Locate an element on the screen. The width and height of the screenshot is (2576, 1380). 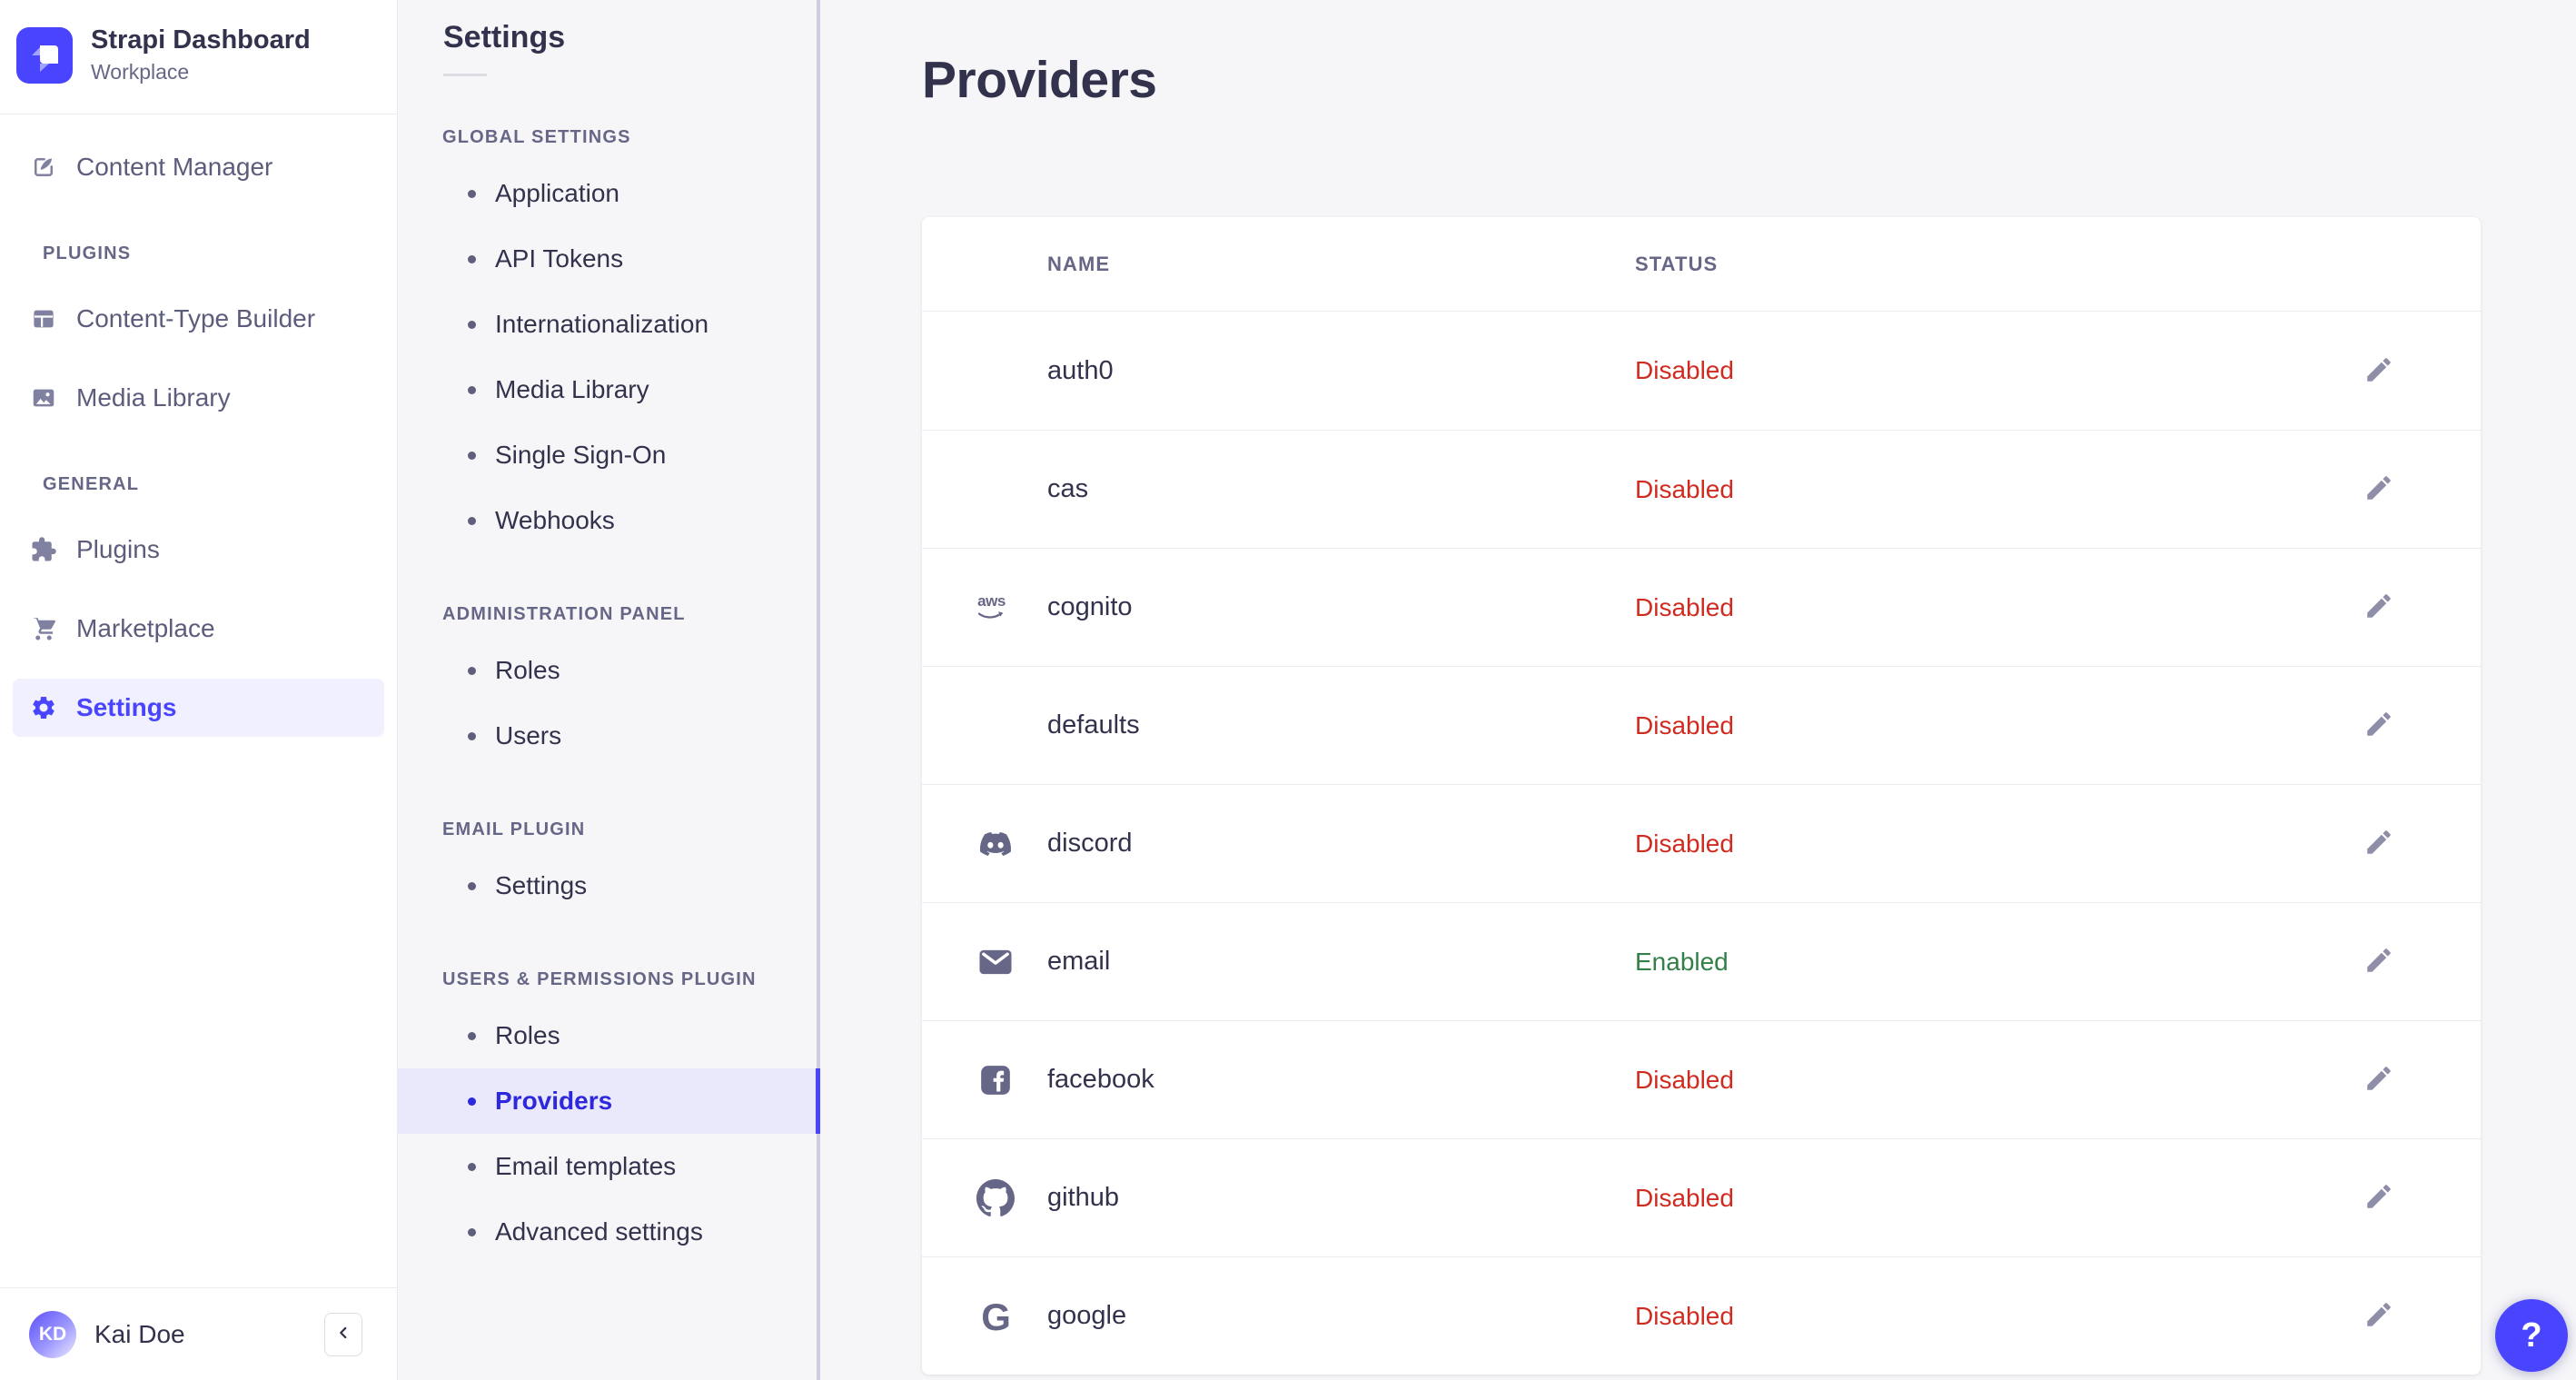
table-row: github Disabled is located at coordinates (1701, 1197).